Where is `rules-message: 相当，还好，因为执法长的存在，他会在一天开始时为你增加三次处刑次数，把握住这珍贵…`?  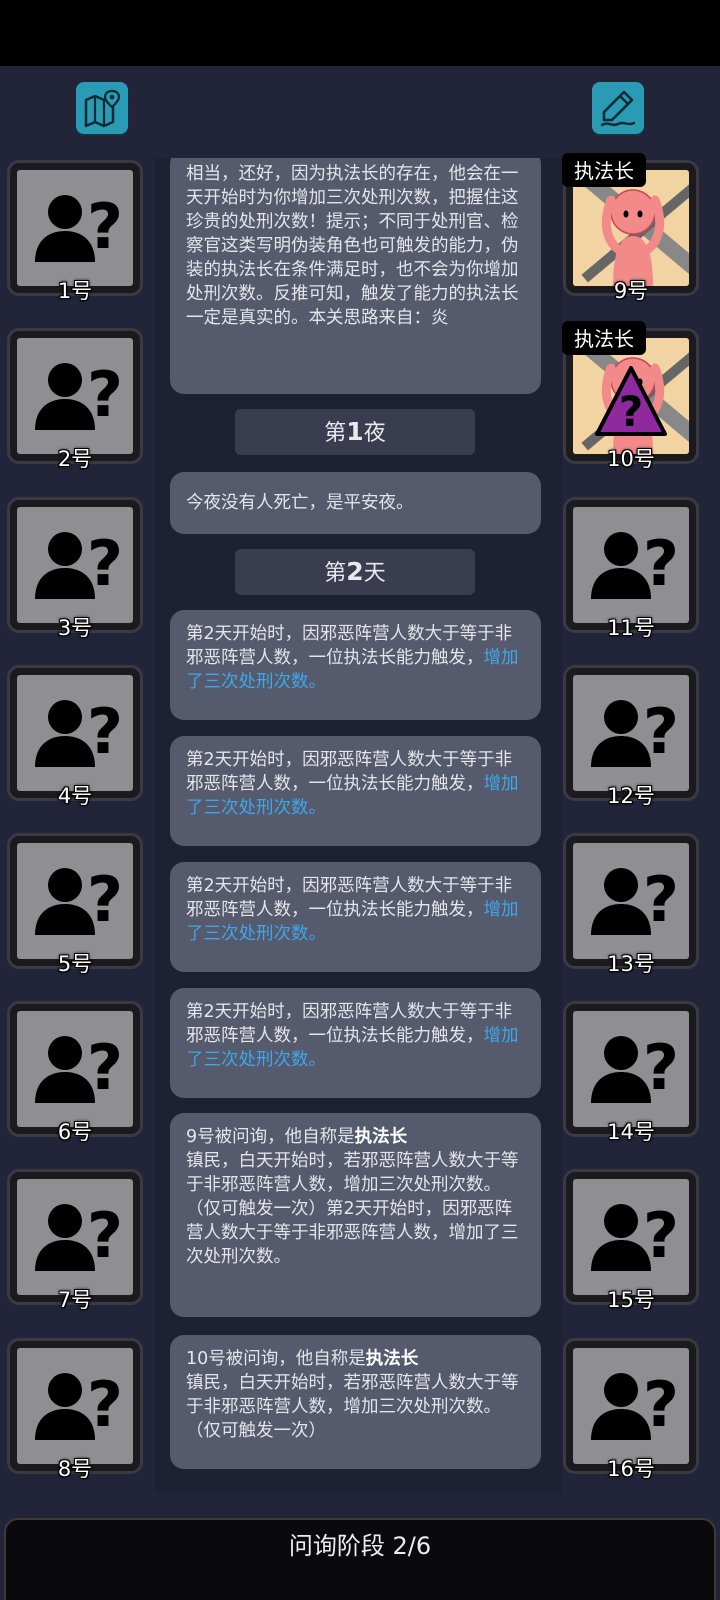 rules-message: 相当，还好，因为执法长的存在，他会在一天开始时为你增加三次处刑次数，把握住这珍贵… is located at coordinates (355, 276).